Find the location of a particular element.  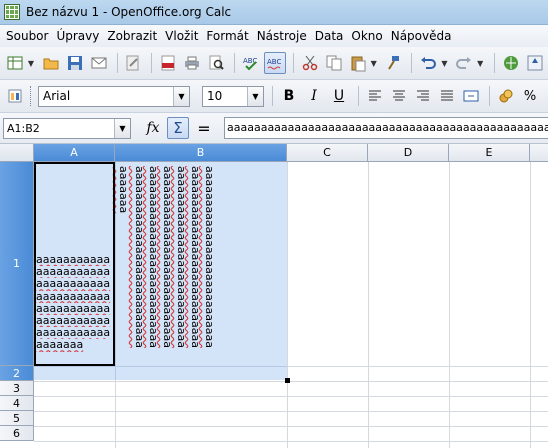

name-box-value: A1:B2 is located at coordinates (23, 128).